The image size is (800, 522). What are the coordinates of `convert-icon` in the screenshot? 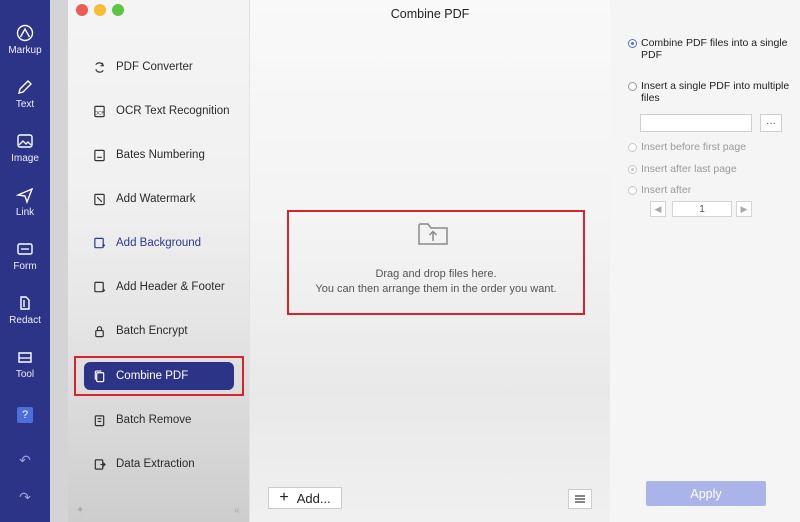 It's located at (99, 67).